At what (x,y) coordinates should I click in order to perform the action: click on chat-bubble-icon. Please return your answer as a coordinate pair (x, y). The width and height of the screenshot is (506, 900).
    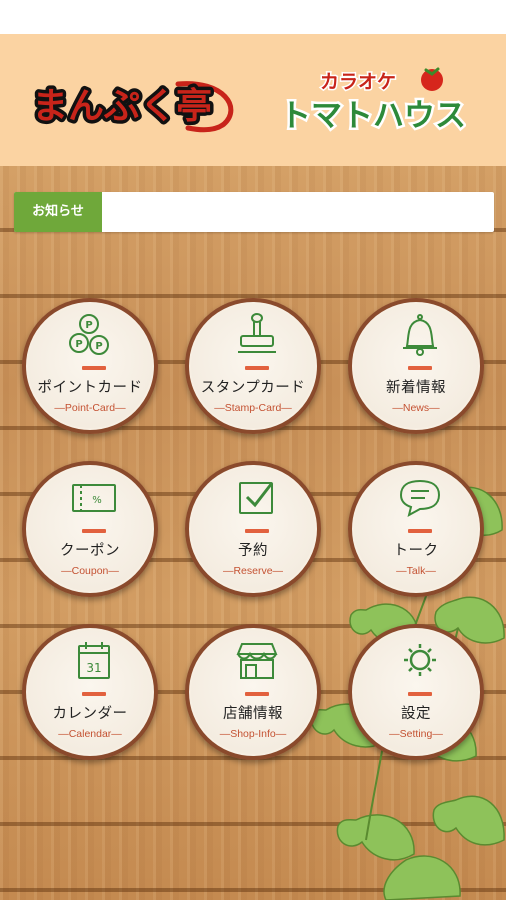
    Looking at the image, I should click on (420, 498).